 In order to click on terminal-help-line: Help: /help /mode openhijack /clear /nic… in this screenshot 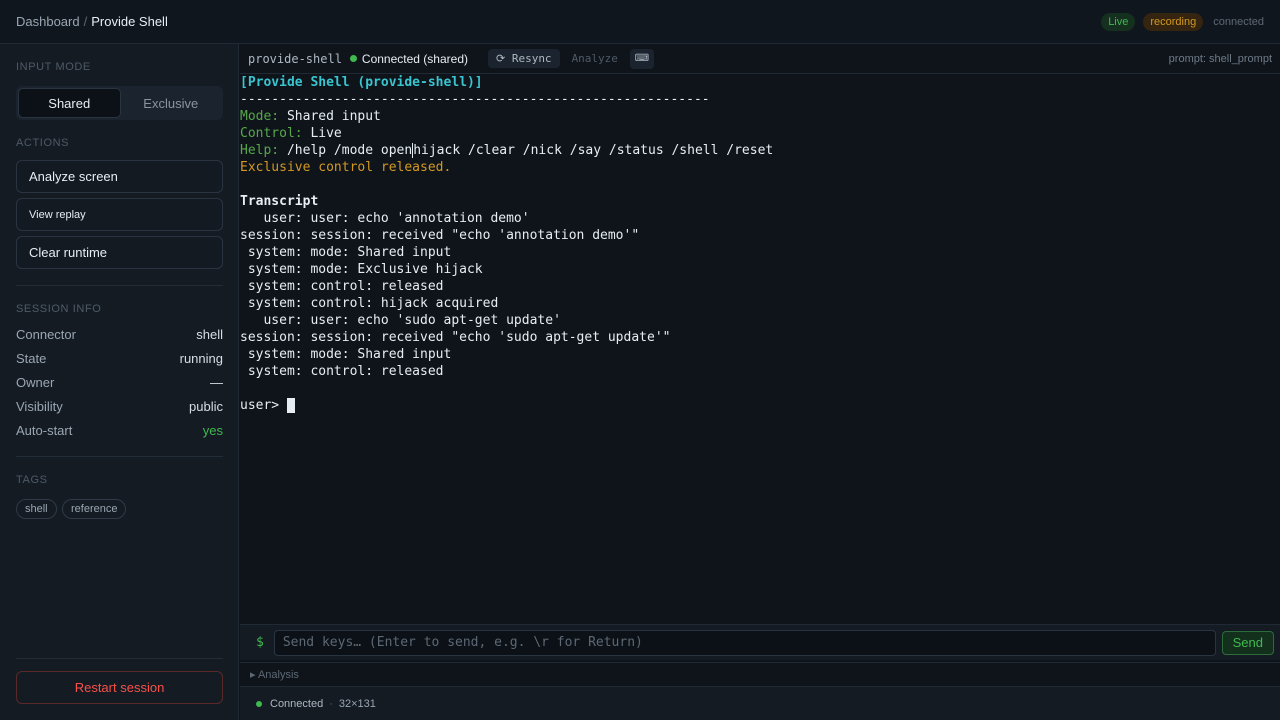, I will do `click(760, 150)`.